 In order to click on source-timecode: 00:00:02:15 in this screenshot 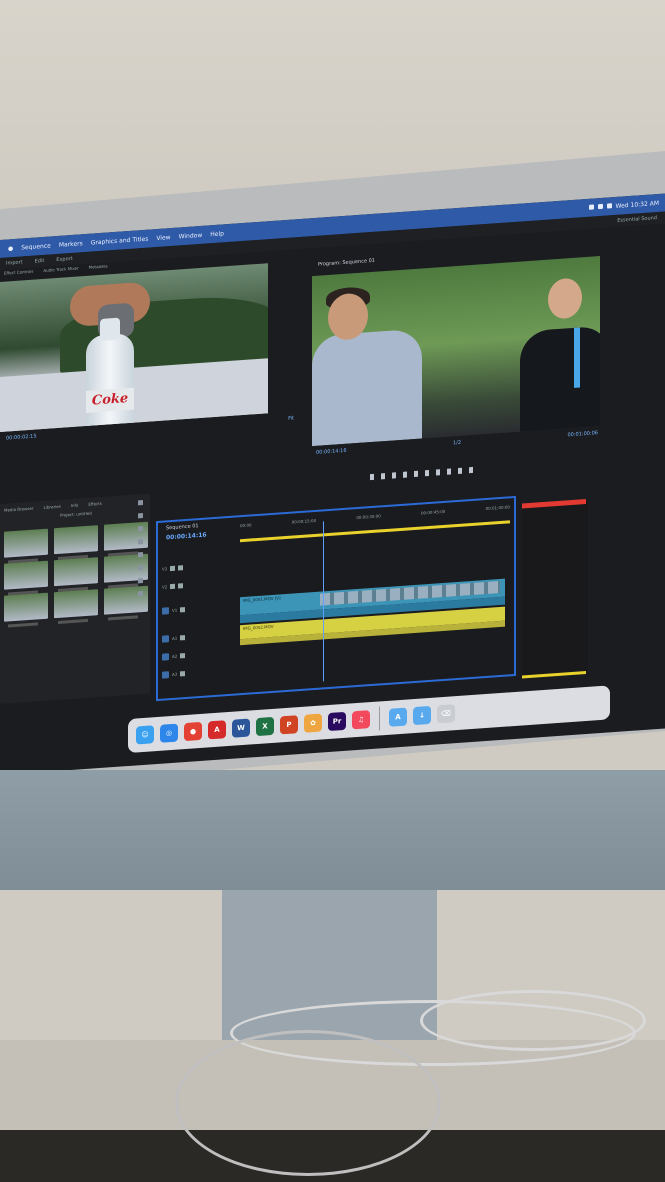, I will do `click(21, 437)`.